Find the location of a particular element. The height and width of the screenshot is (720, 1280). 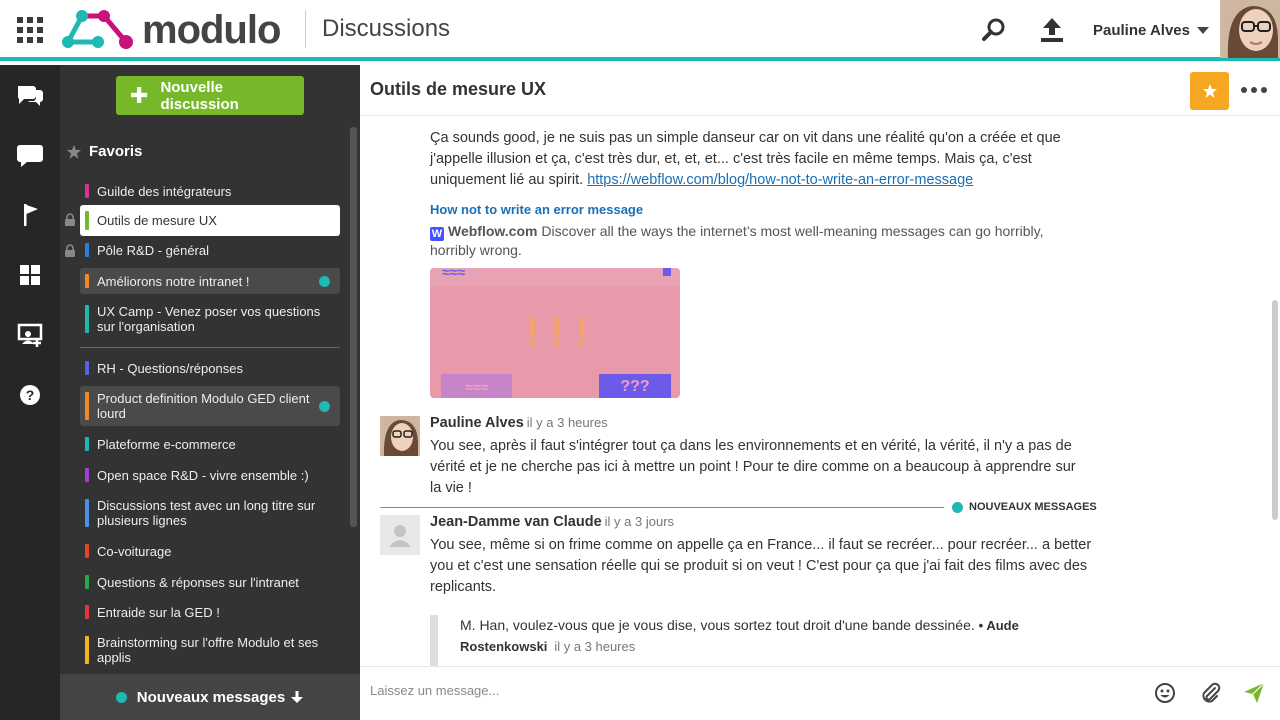

new-messages-button: Nouveaux messages is located at coordinates (210, 697).